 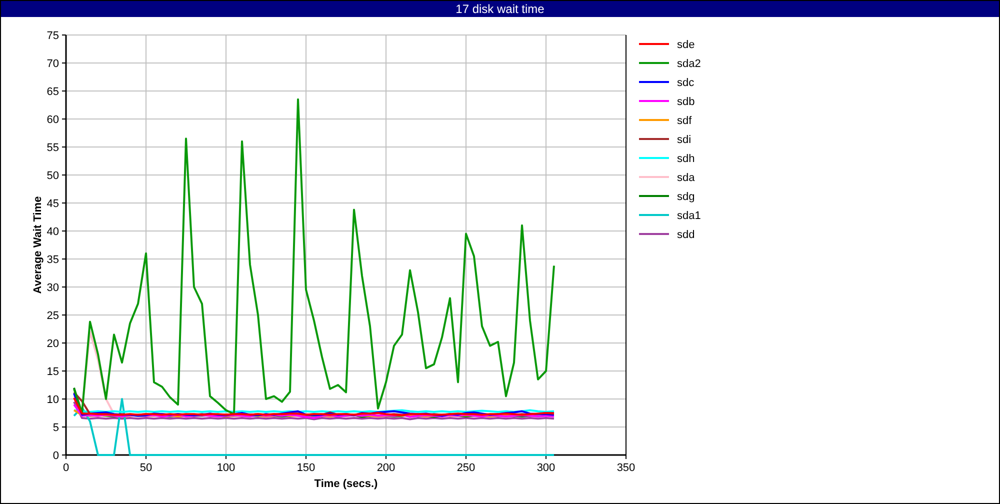 What do you see at coordinates (55, 428) in the screenshot?
I see `y-tick-label: 5` at bounding box center [55, 428].